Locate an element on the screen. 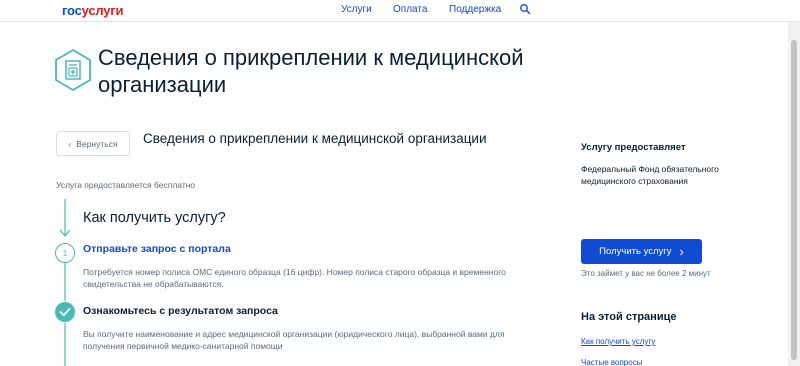 The height and width of the screenshot is (366, 800). search-icon is located at coordinates (525, 9).